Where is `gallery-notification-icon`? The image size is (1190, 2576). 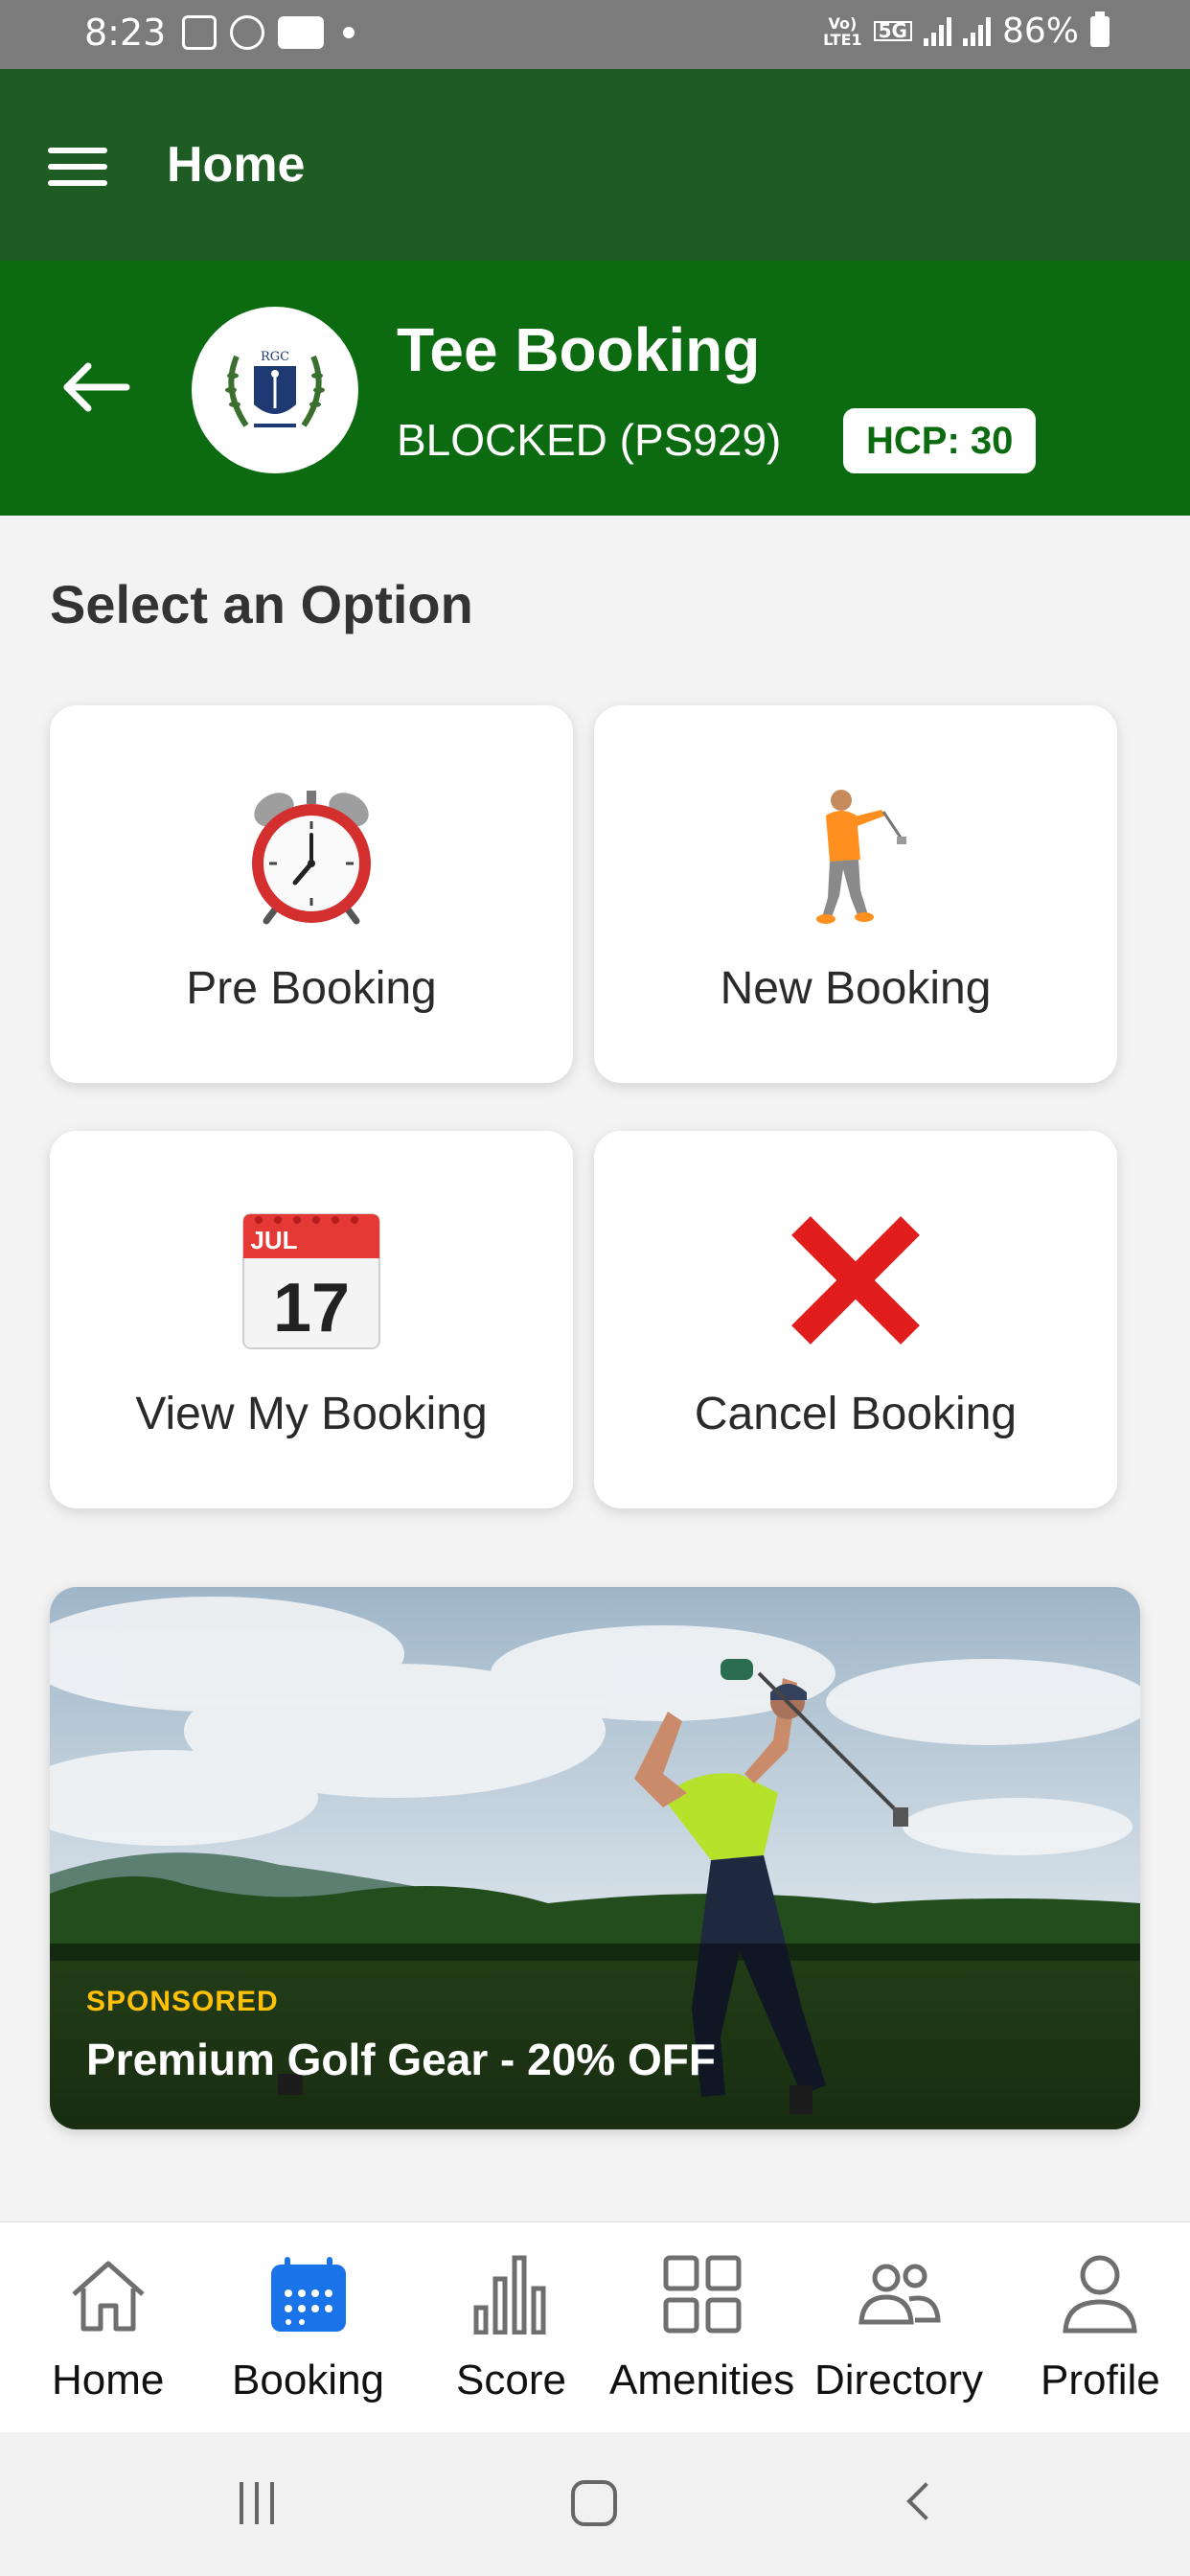
gallery-notification-icon is located at coordinates (199, 32).